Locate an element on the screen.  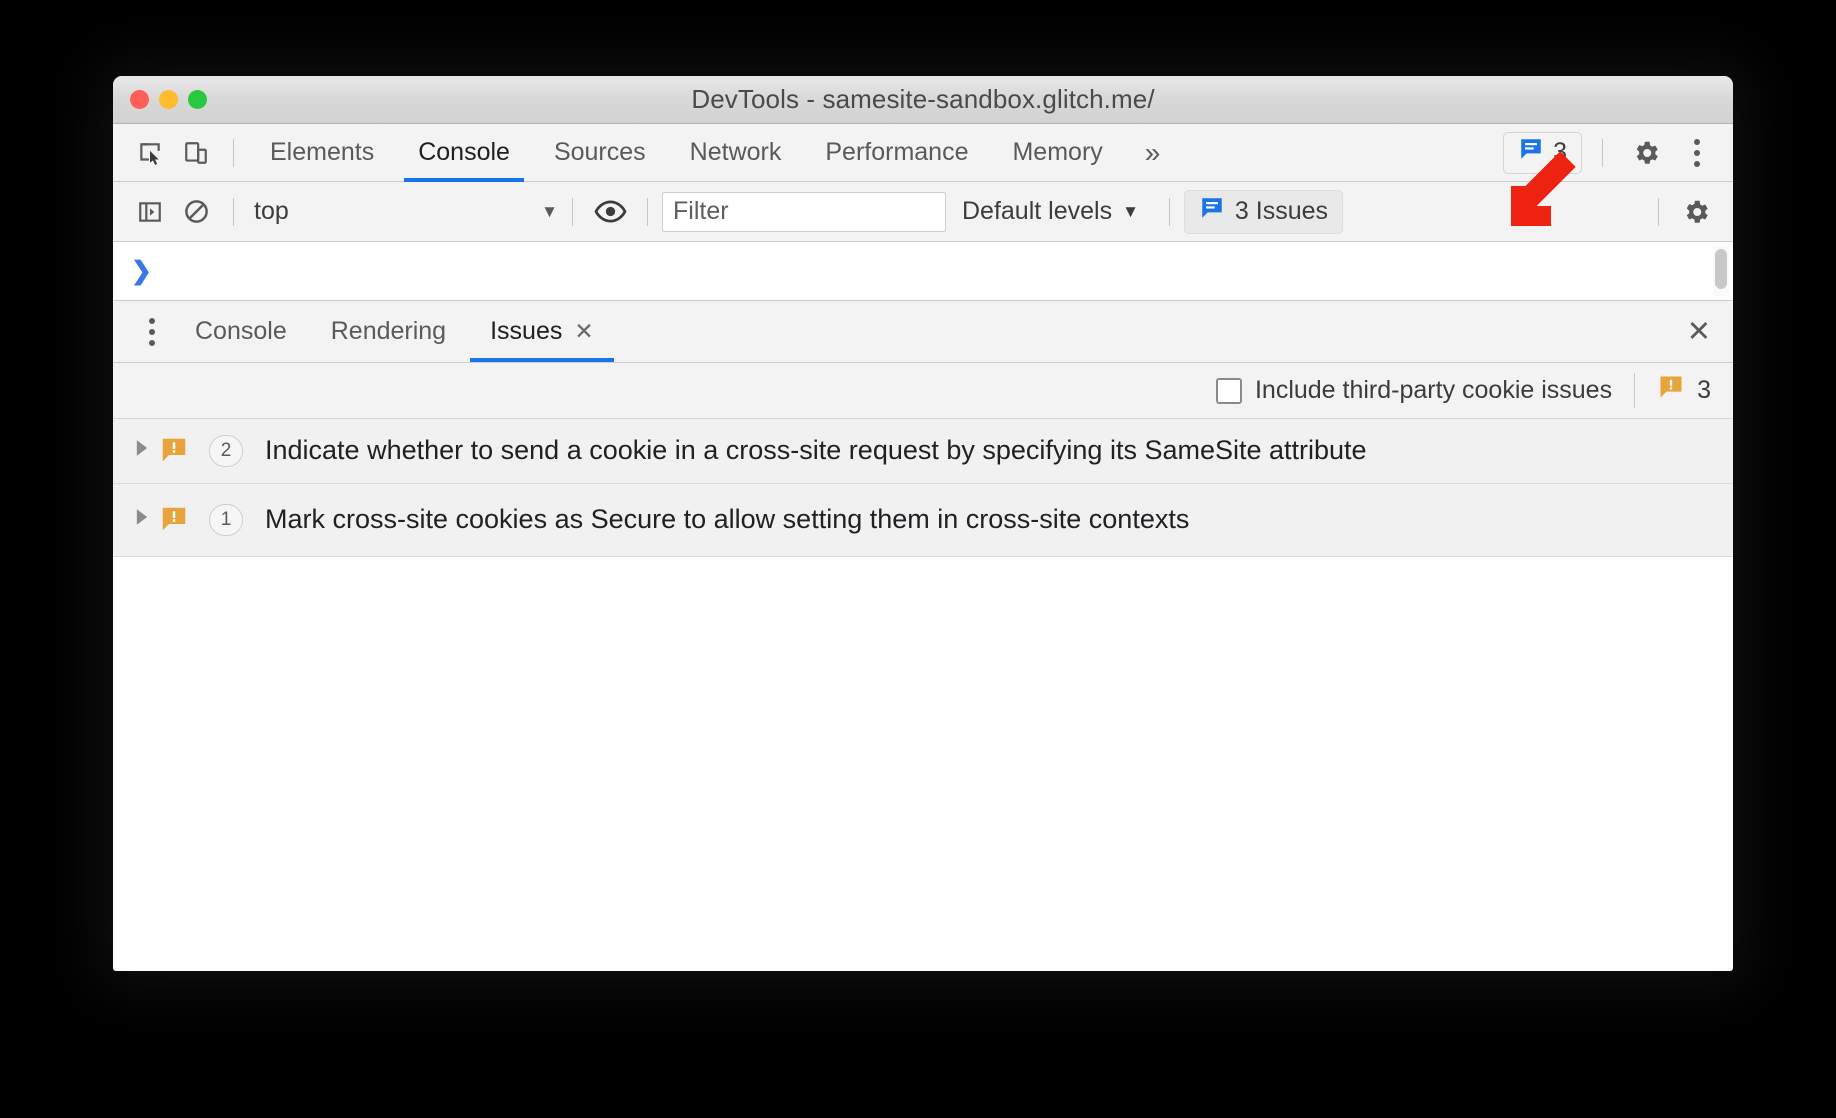
drawer-tab-issues: Issues ✕ is located at coordinates (542, 331).